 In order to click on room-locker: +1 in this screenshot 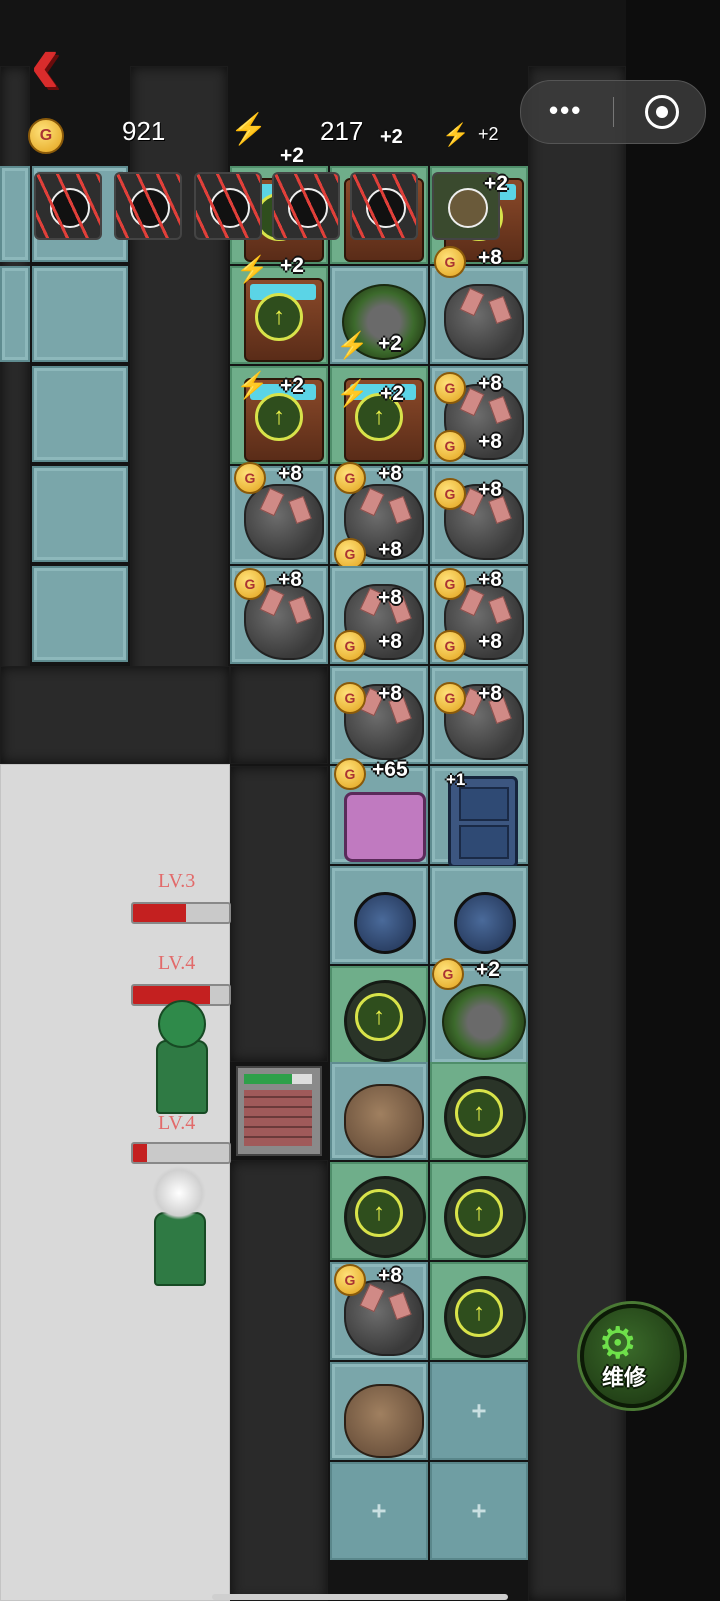, I will do `click(479, 817)`.